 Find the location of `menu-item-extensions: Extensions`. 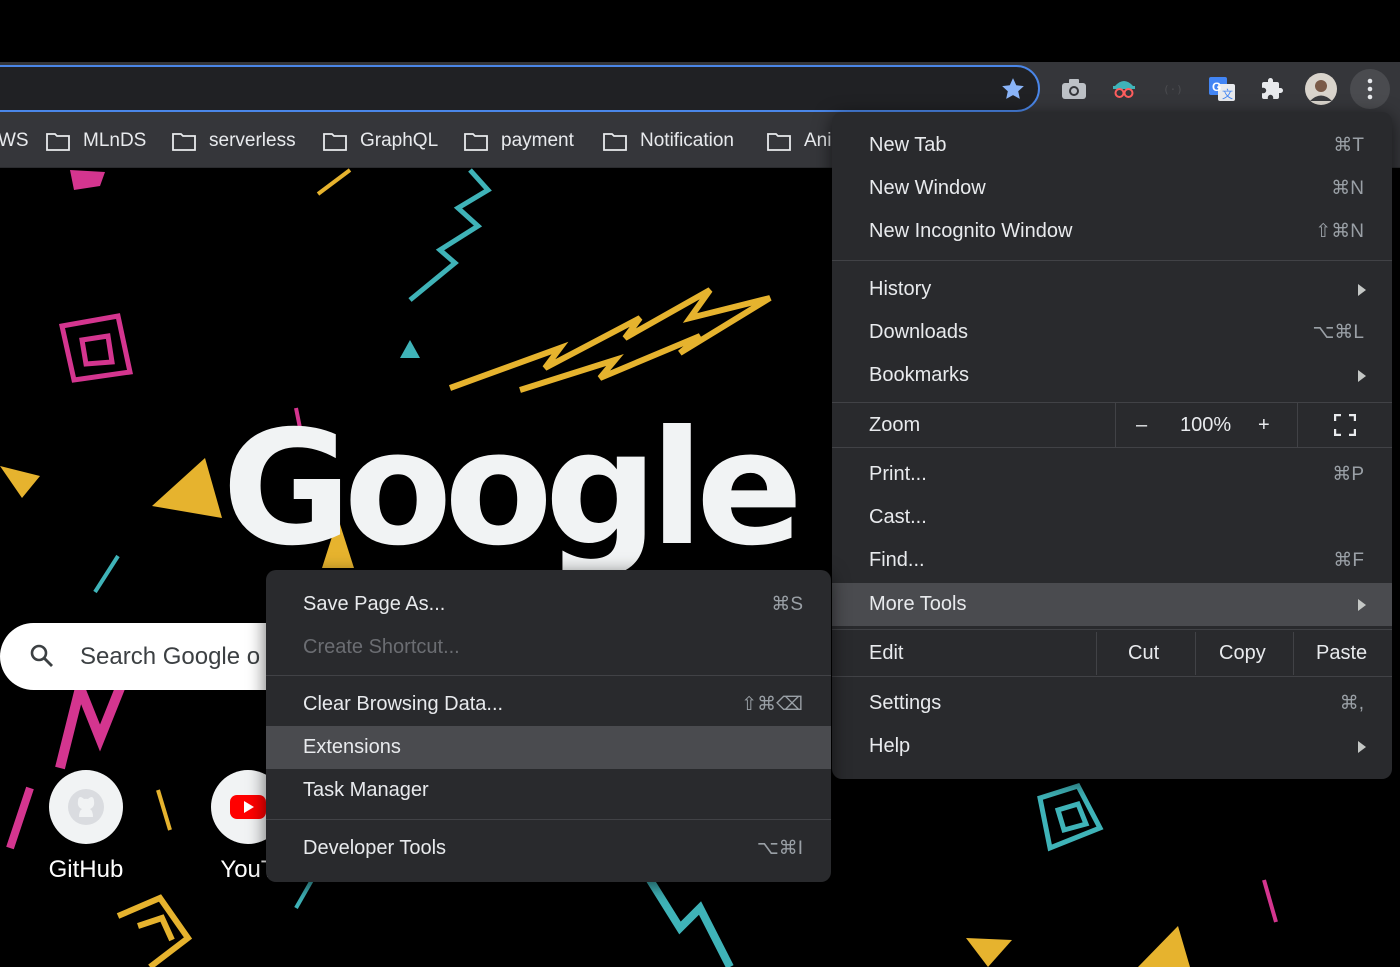

menu-item-extensions: Extensions is located at coordinates (548, 747).